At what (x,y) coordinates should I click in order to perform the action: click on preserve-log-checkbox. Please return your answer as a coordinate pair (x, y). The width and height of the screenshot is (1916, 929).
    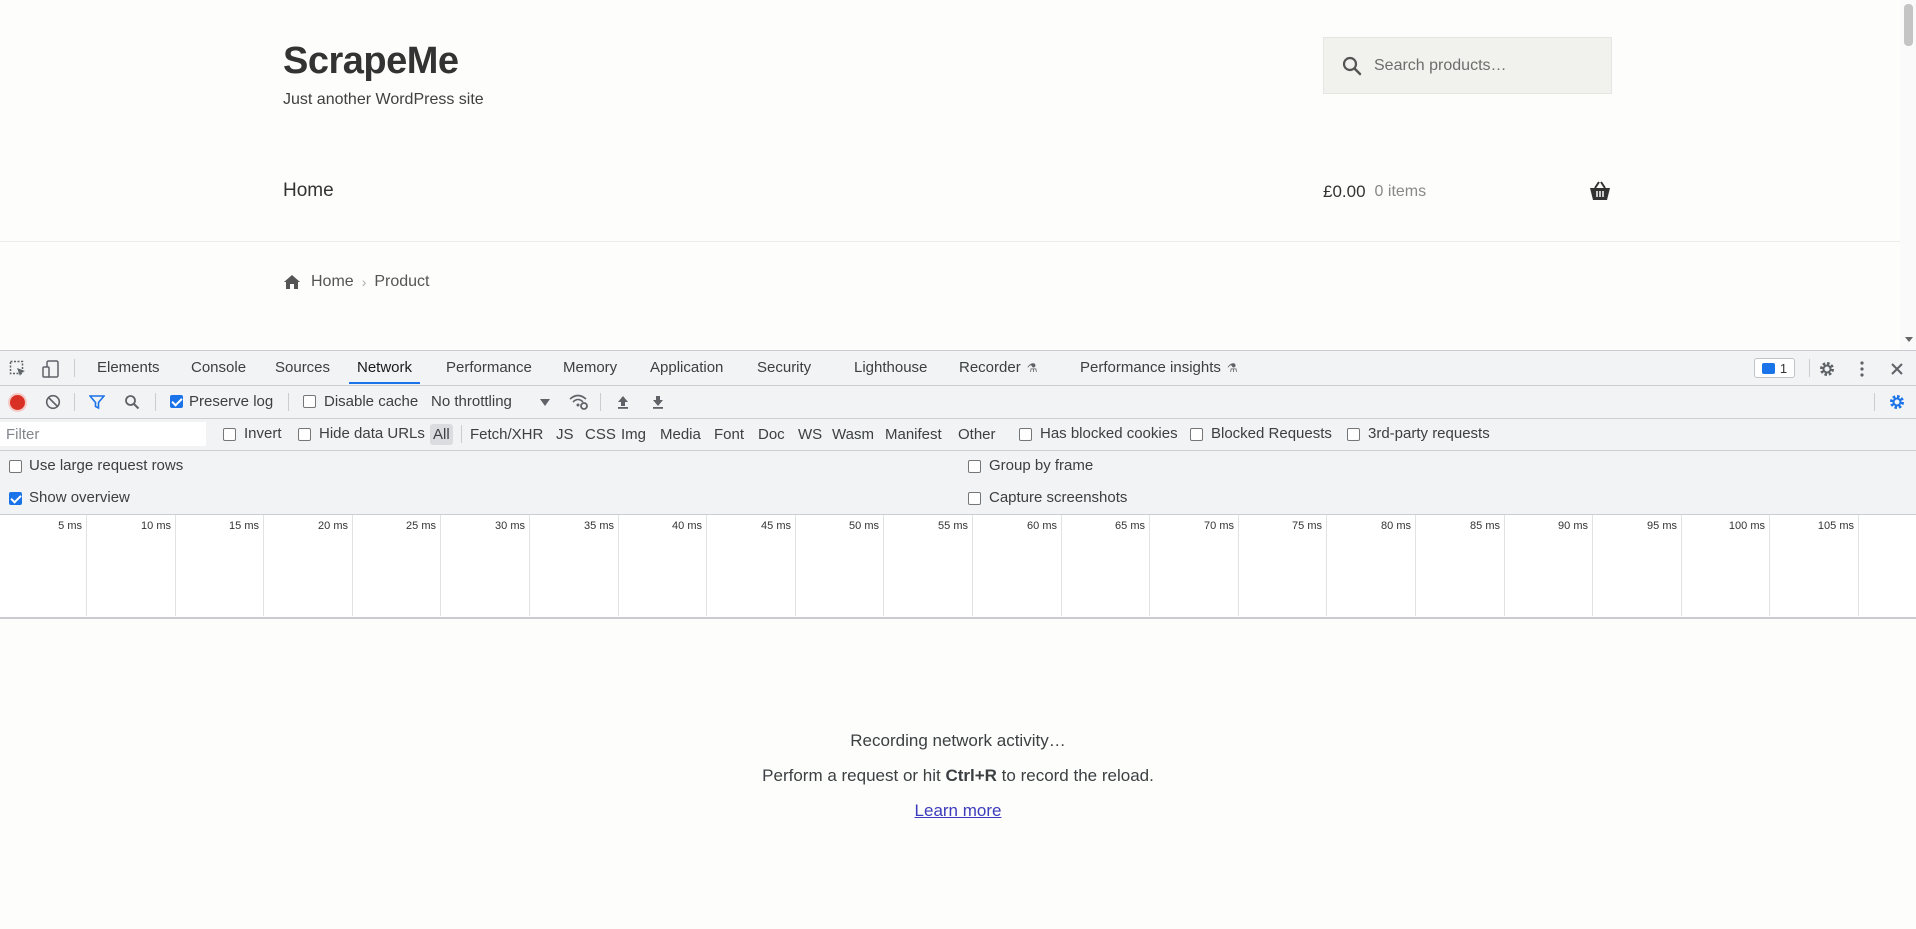
    Looking at the image, I should click on (176, 401).